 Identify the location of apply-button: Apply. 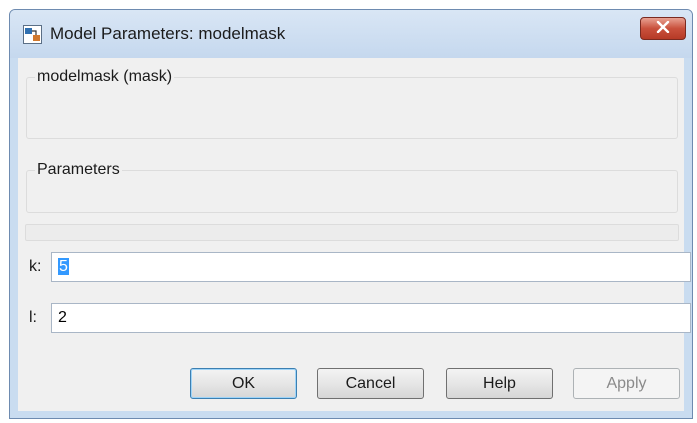
(626, 383).